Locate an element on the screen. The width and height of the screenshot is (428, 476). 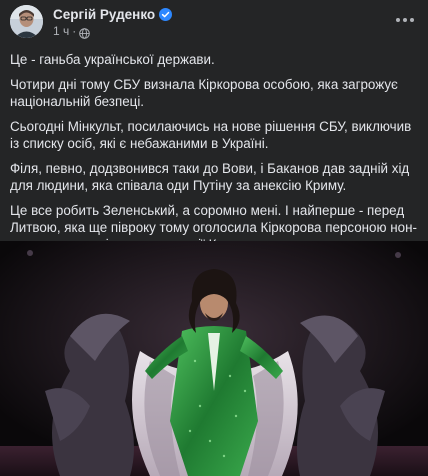
post-meta: 1 ч · is located at coordinates (72, 31).